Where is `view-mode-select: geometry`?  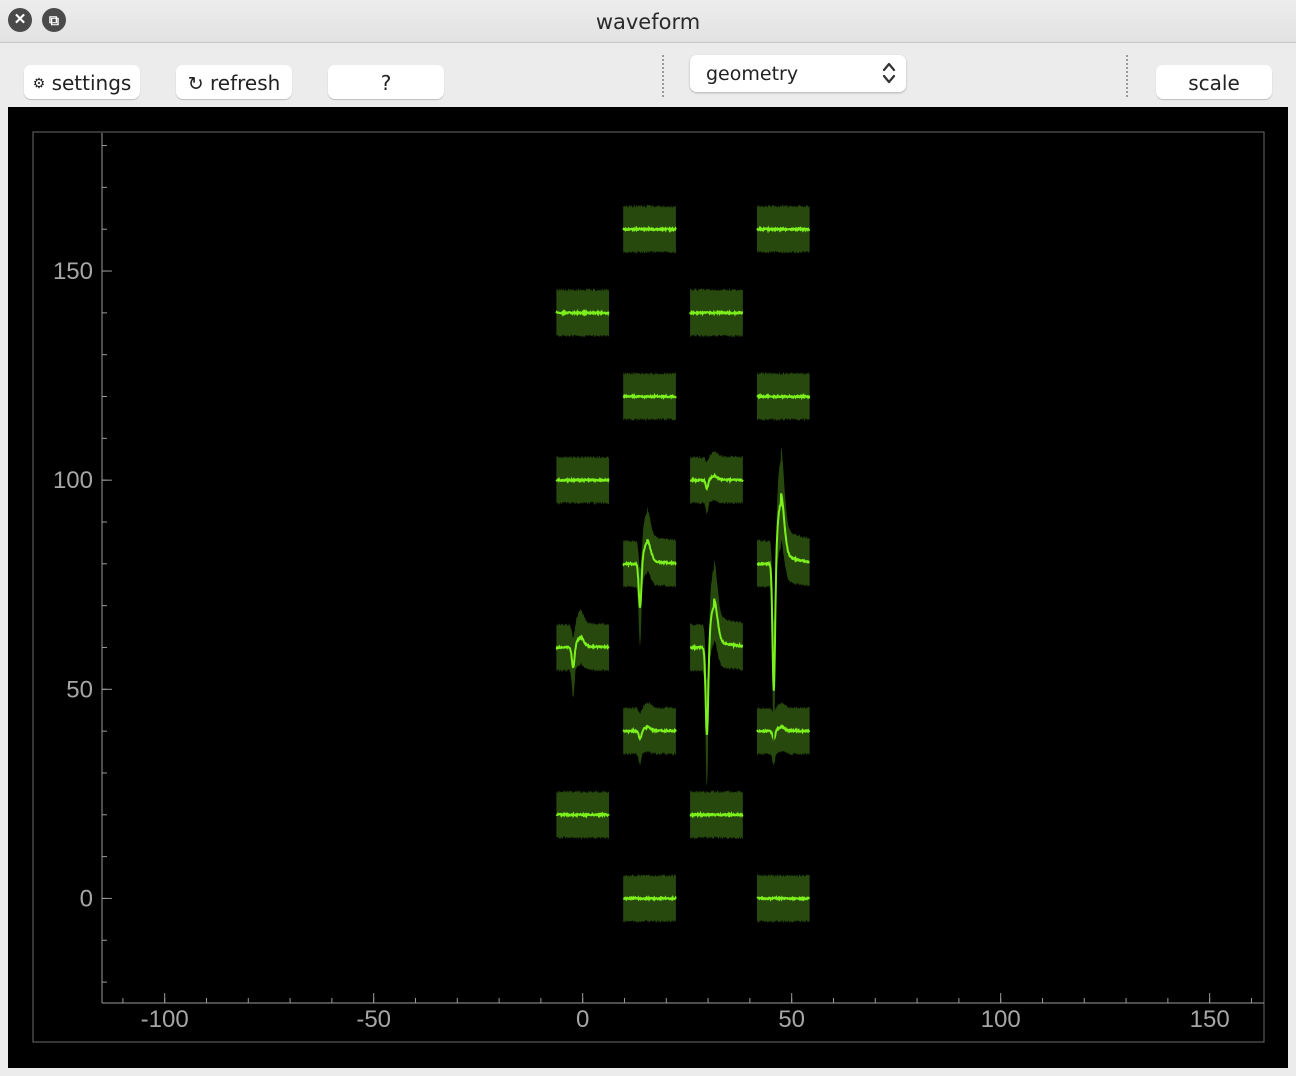 view-mode-select: geometry is located at coordinates (798, 73).